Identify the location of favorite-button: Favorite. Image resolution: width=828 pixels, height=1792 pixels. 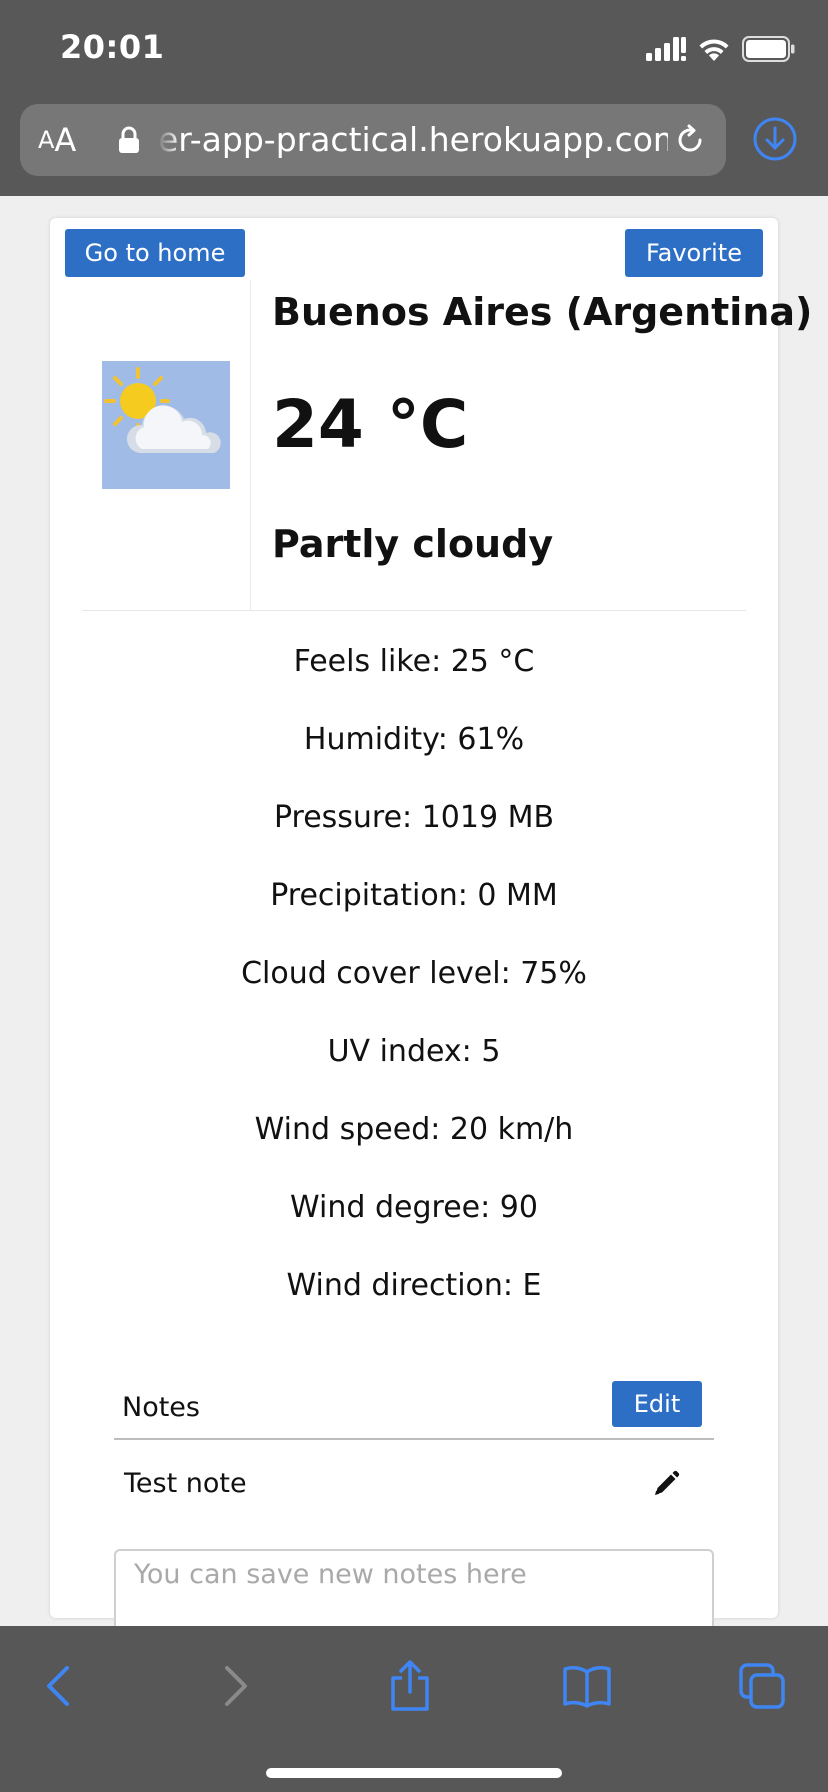
(694, 253).